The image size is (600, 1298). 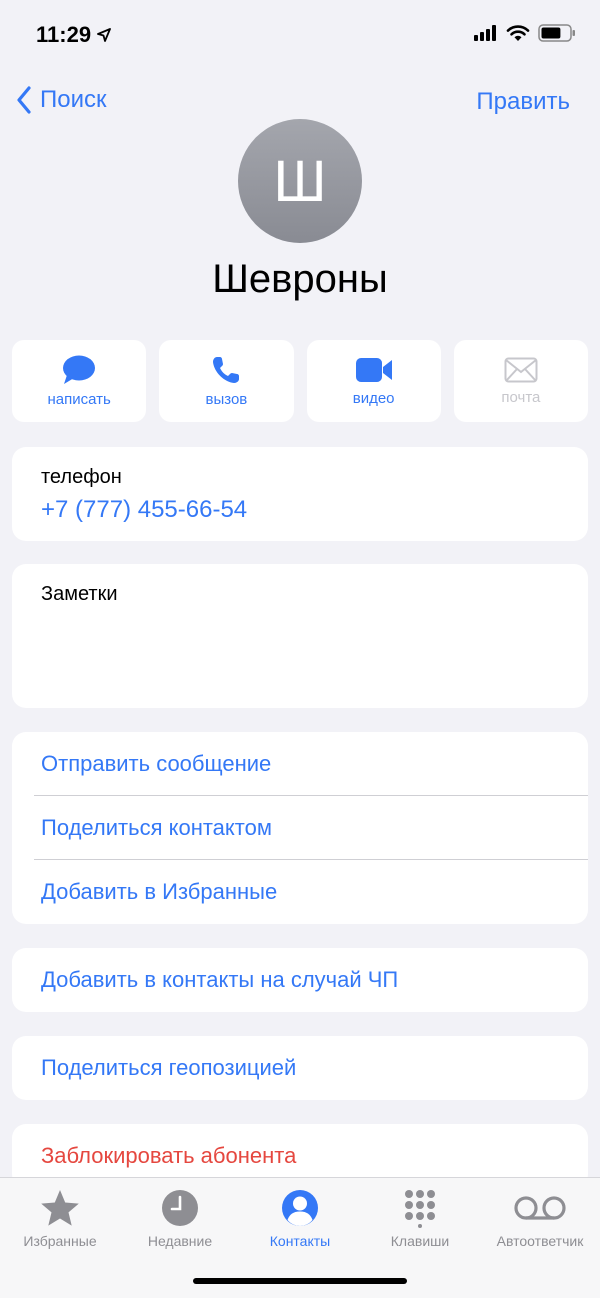 I want to click on mail-envelope-icon, so click(x=521, y=369).